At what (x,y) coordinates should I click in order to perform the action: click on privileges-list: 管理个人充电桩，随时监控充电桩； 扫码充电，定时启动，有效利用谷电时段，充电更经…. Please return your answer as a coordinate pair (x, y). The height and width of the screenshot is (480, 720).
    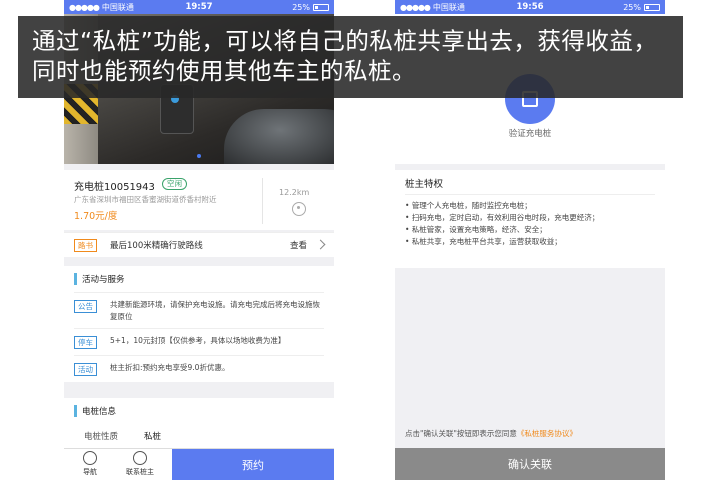
    Looking at the image, I should click on (530, 224).